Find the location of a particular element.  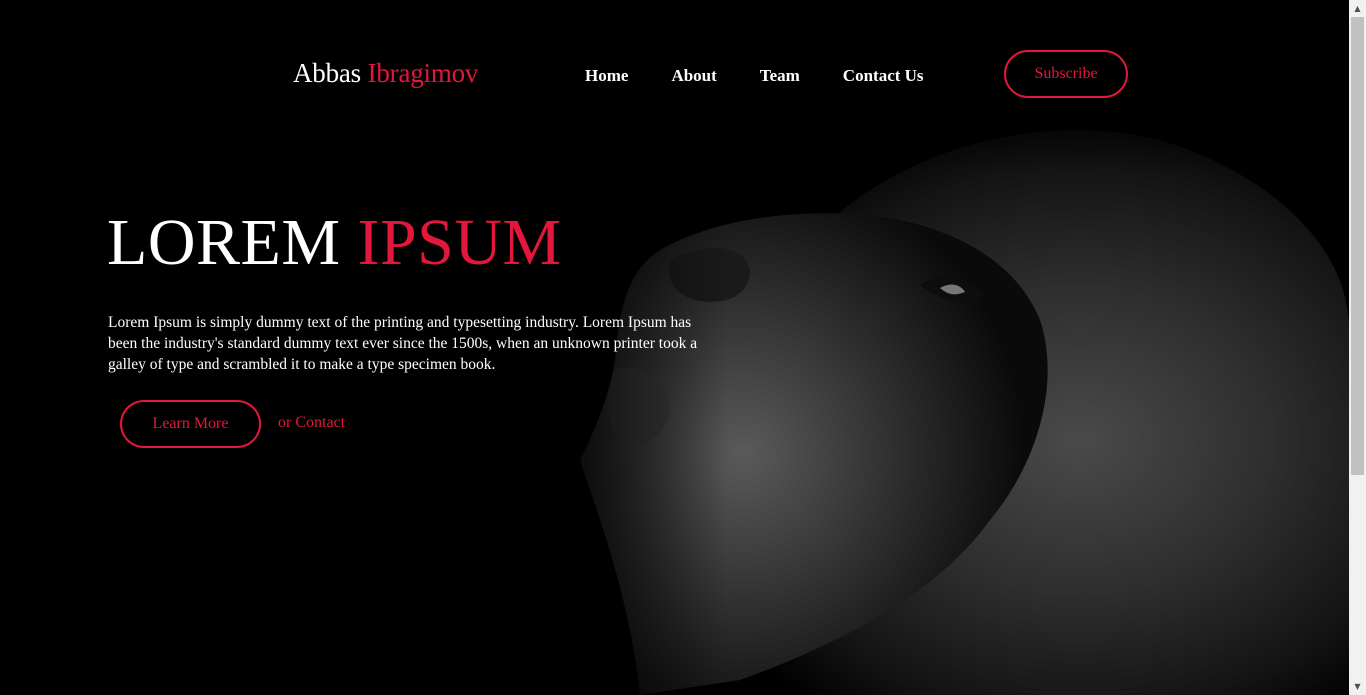

vertical-scrollbar: ▲ ▼ is located at coordinates (1357, 347).